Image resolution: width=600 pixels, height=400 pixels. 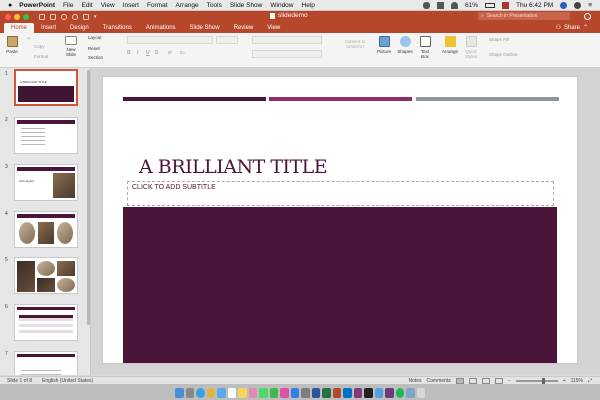 What do you see at coordinates (67, 381) in the screenshot?
I see `proofing-language: English (United States)` at bounding box center [67, 381].